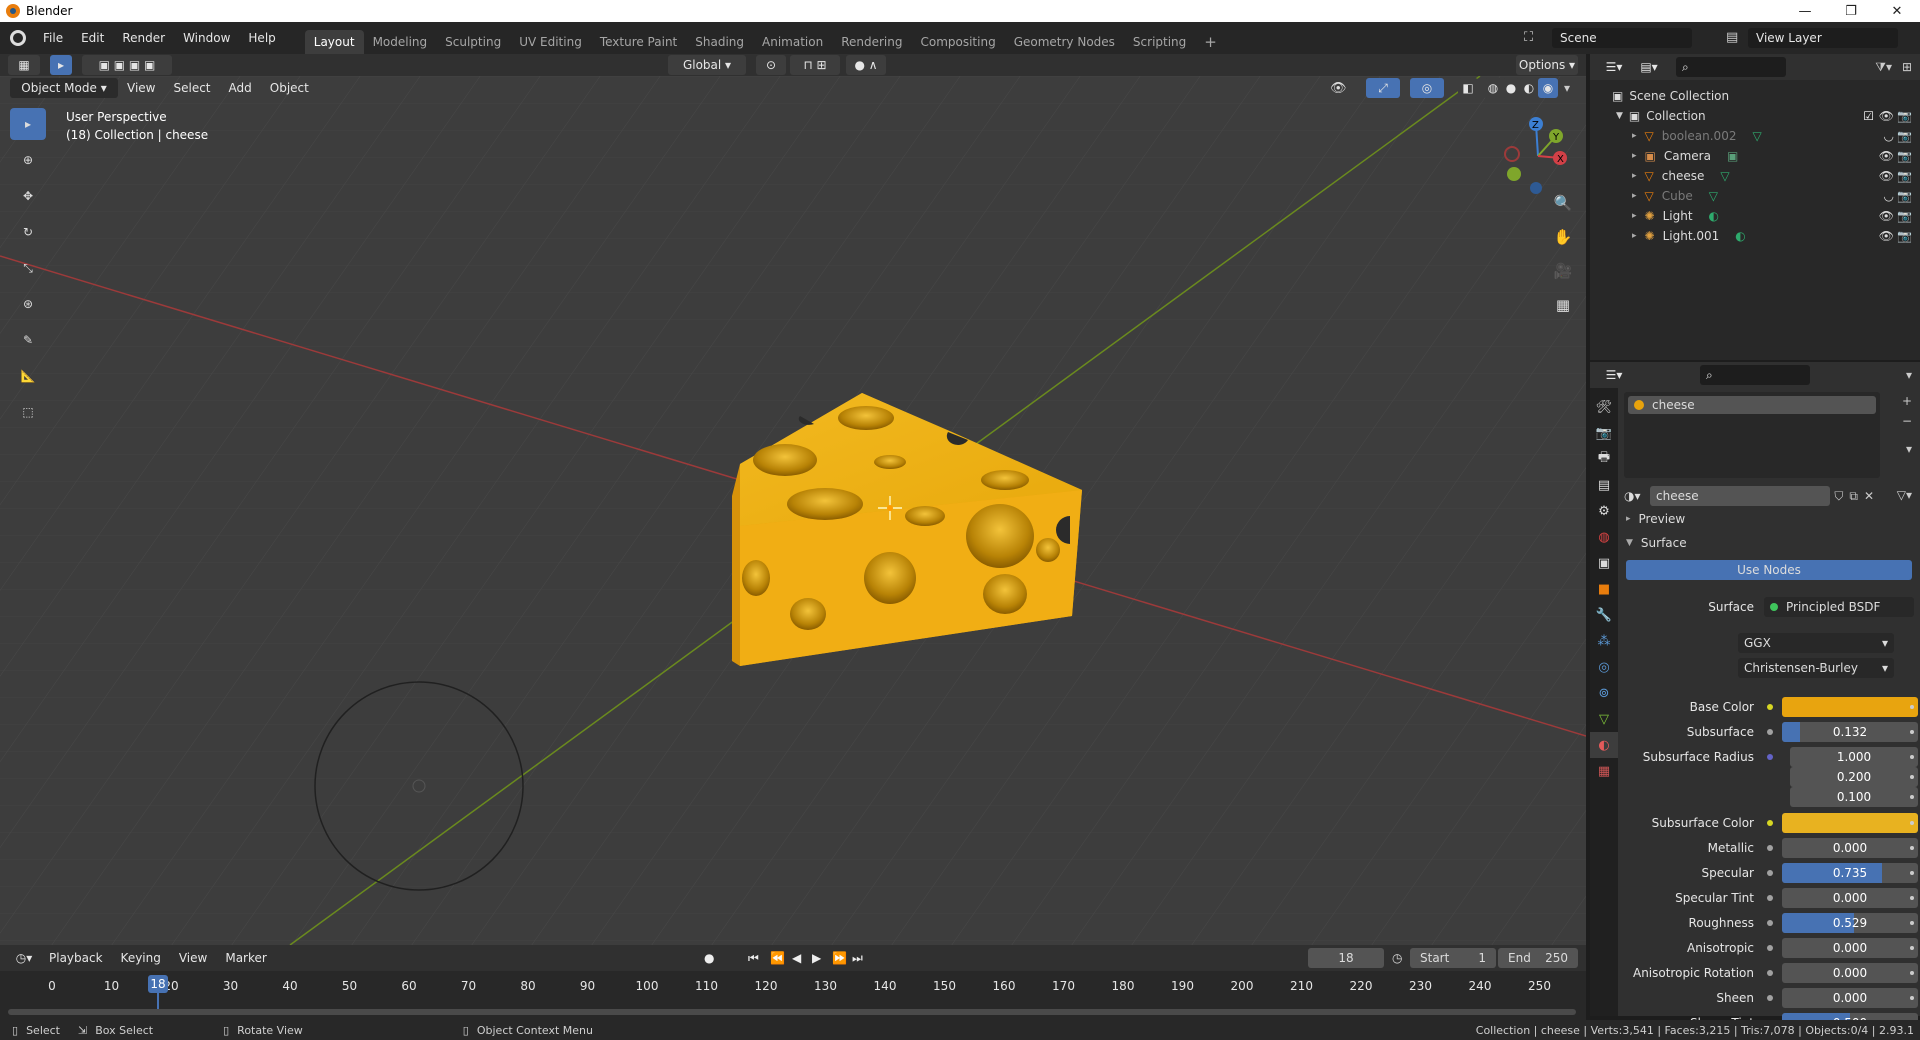 This screenshot has height=1040, width=1920. What do you see at coordinates (1614, 375) in the screenshot?
I see `properties-editor-type: ☰▾` at bounding box center [1614, 375].